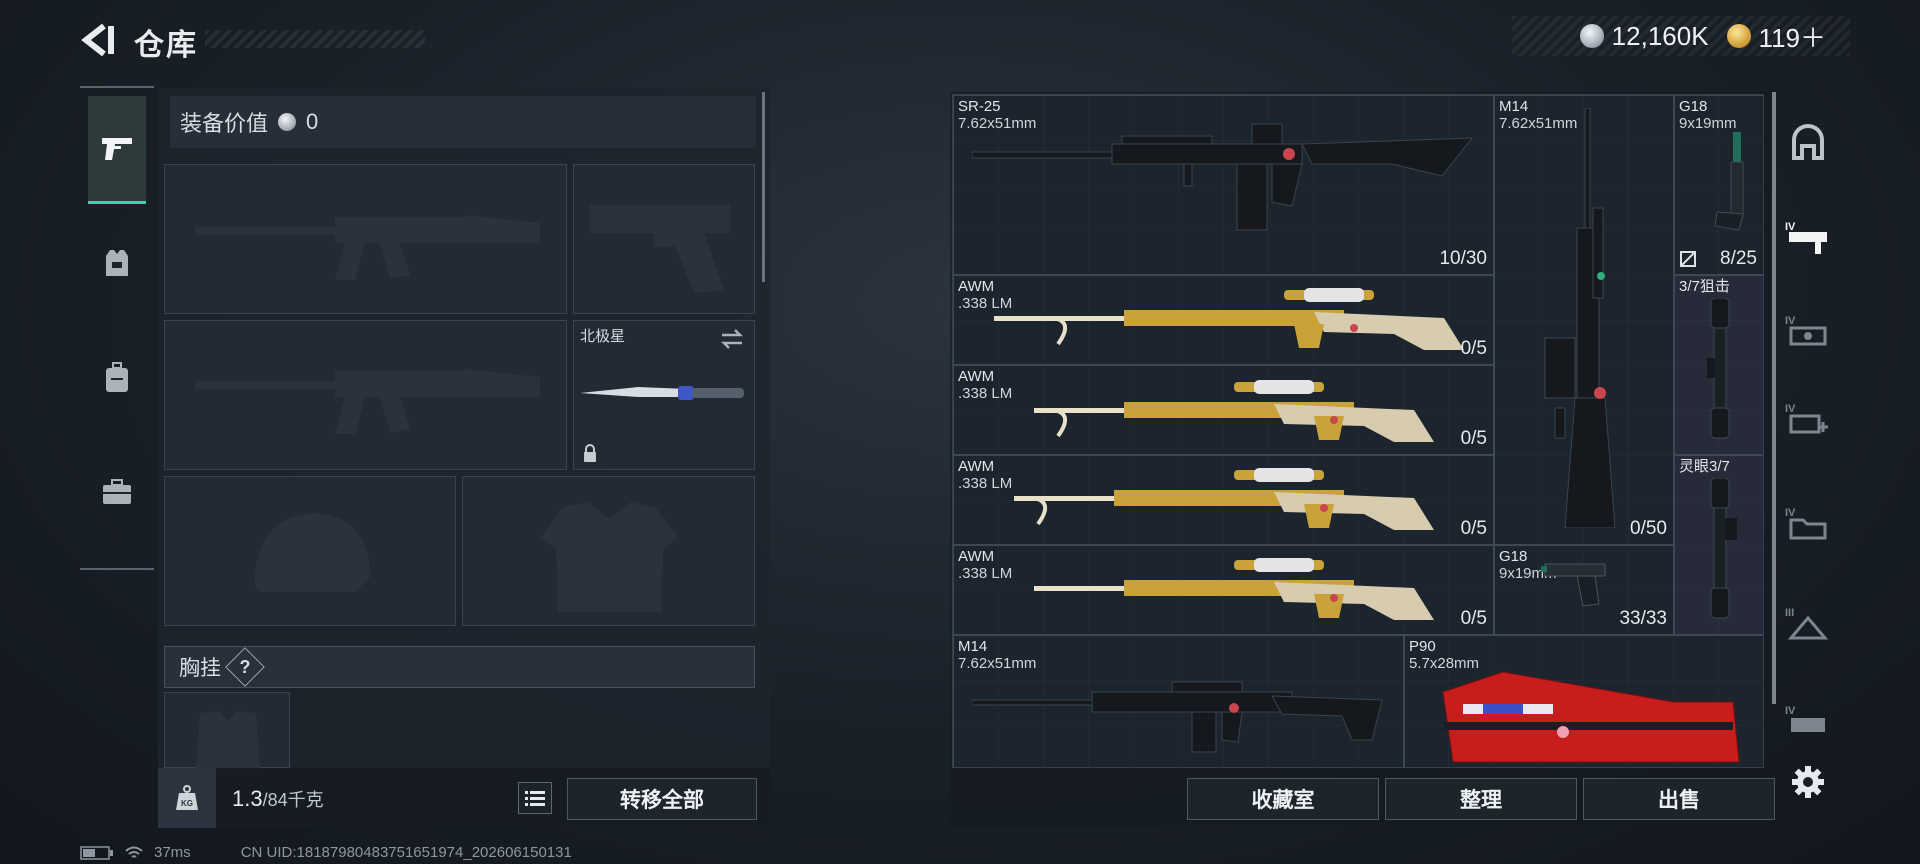 The image size is (1920, 864). I want to click on sr25-rifle-image, so click(1222, 177).